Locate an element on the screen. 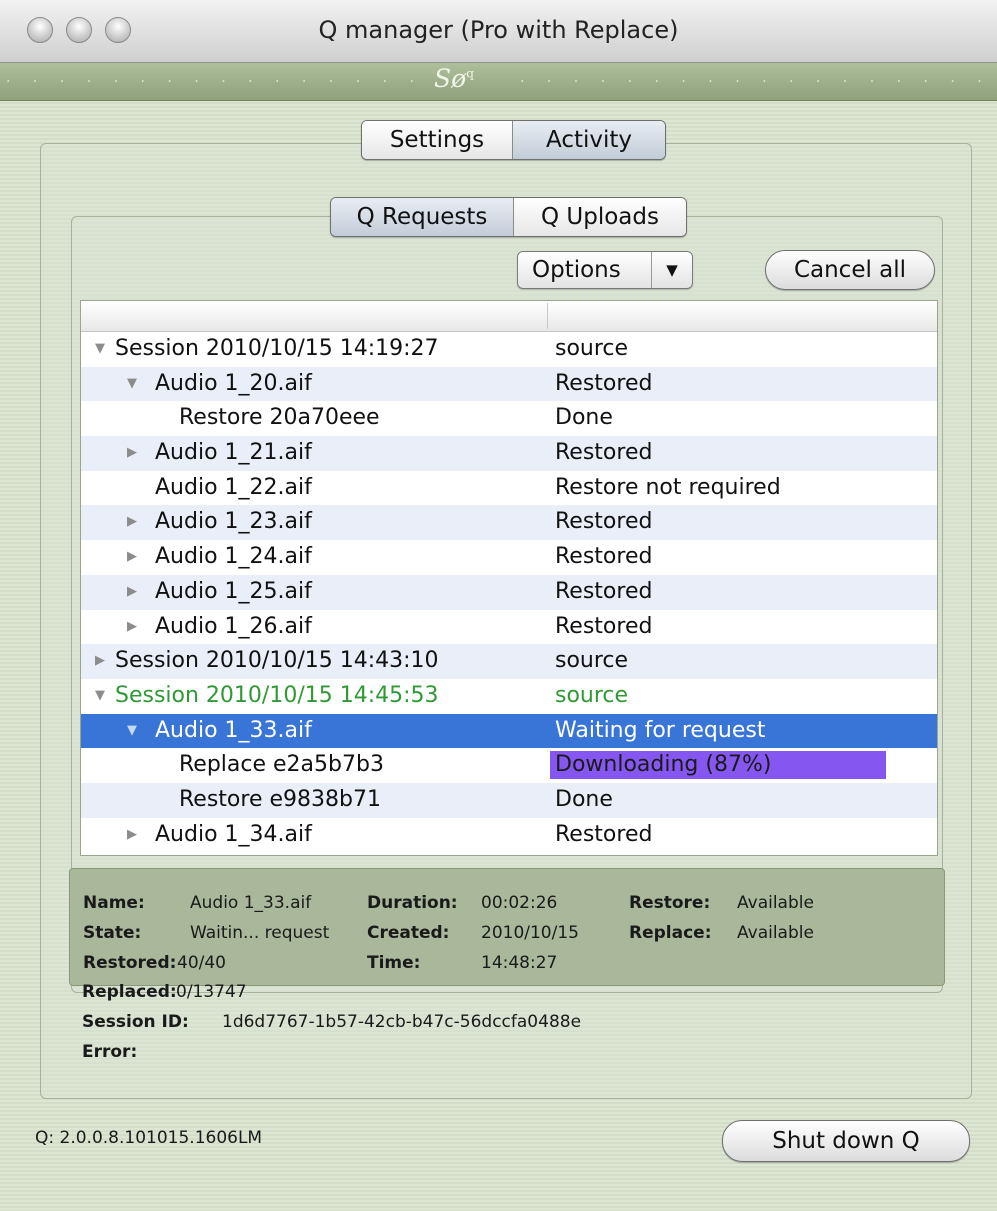 The height and width of the screenshot is (1211, 997). tab-settings: Settings is located at coordinates (437, 140).